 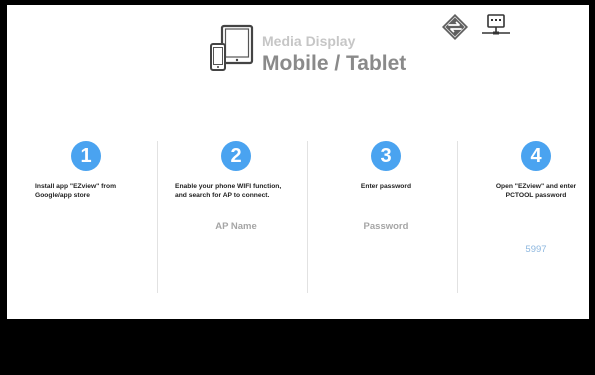 I want to click on devices-icon, so click(x=232, y=47).